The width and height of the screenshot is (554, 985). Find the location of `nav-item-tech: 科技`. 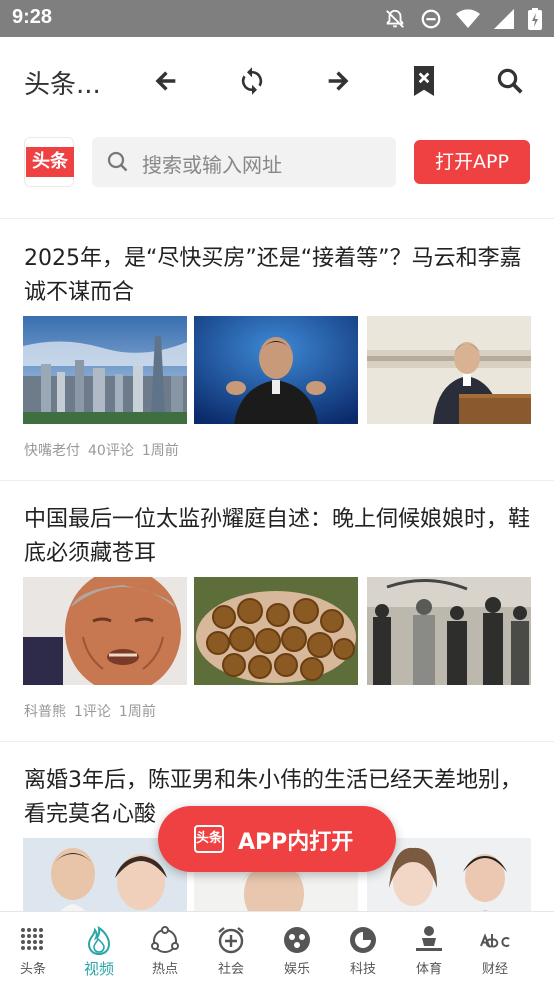

nav-item-tech: 科技 is located at coordinates (363, 948).